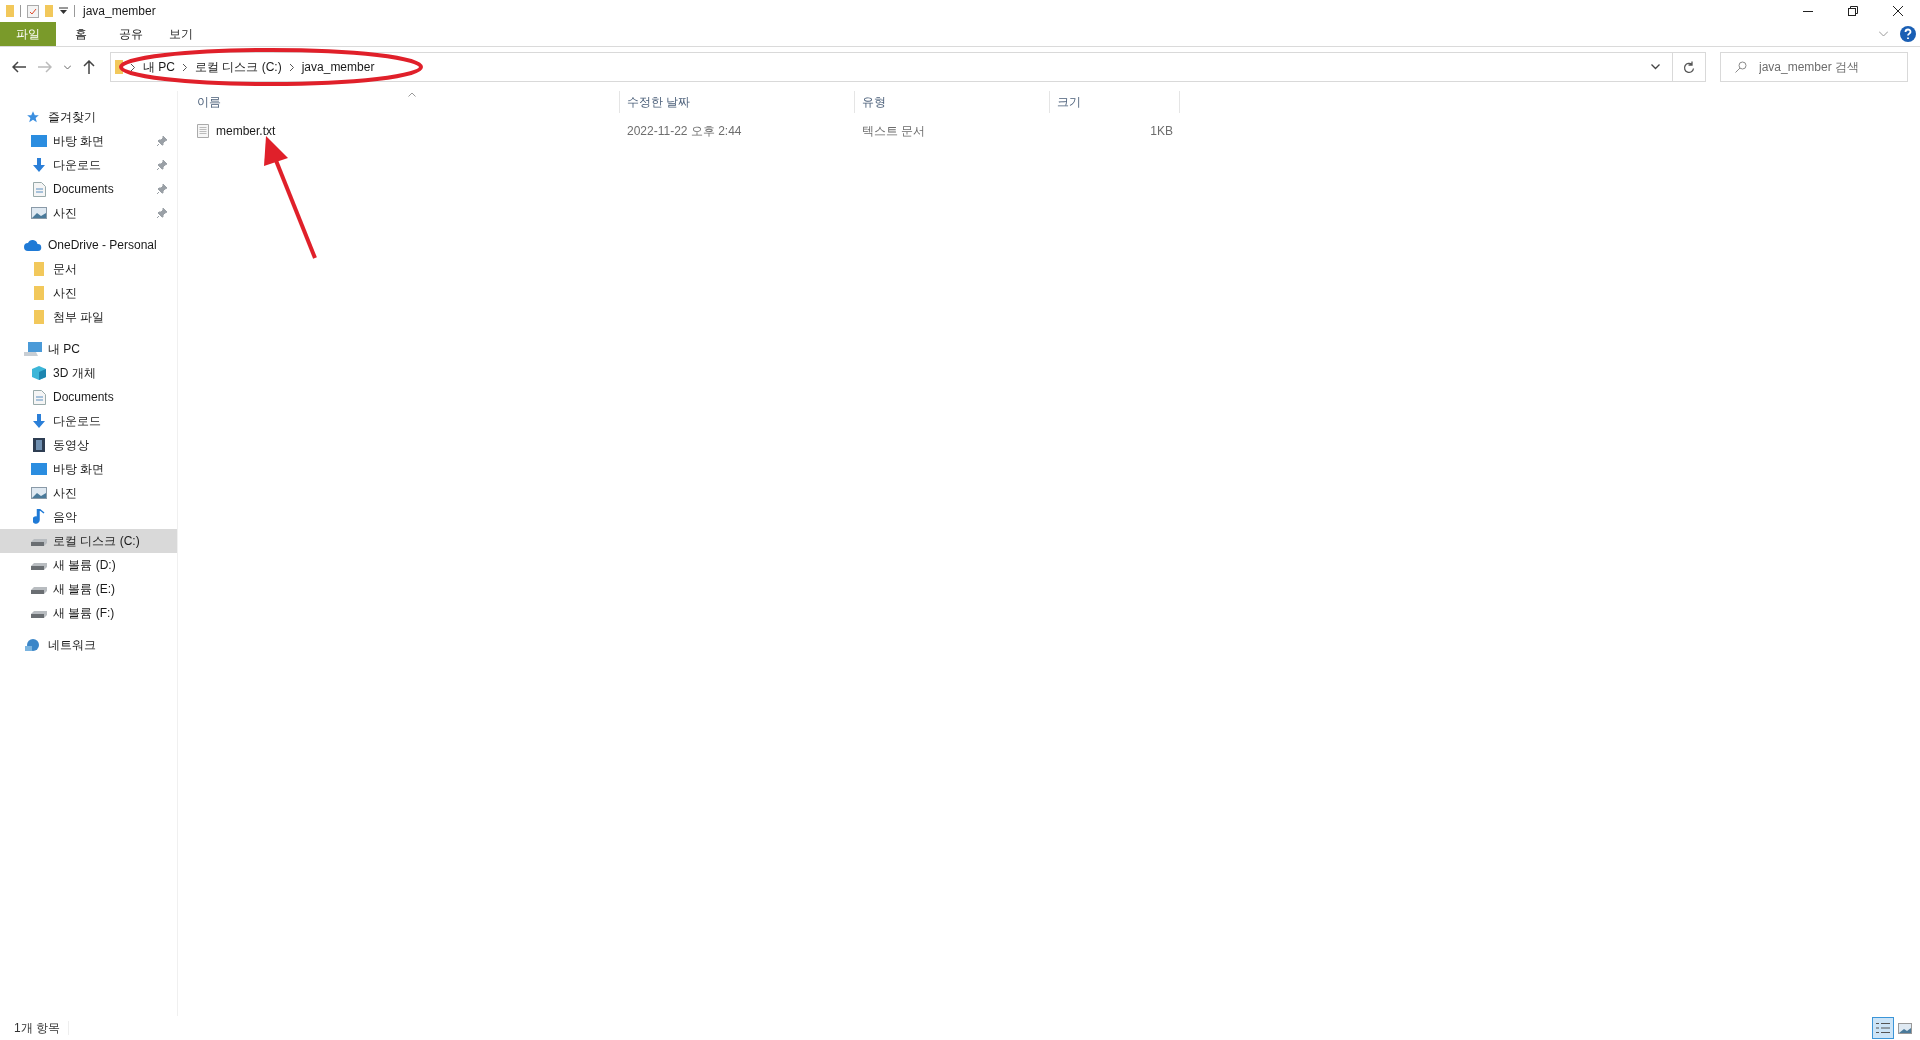 The image size is (1920, 1040). Describe the element at coordinates (88, 269) in the screenshot. I see `nav-item: 문서` at that location.